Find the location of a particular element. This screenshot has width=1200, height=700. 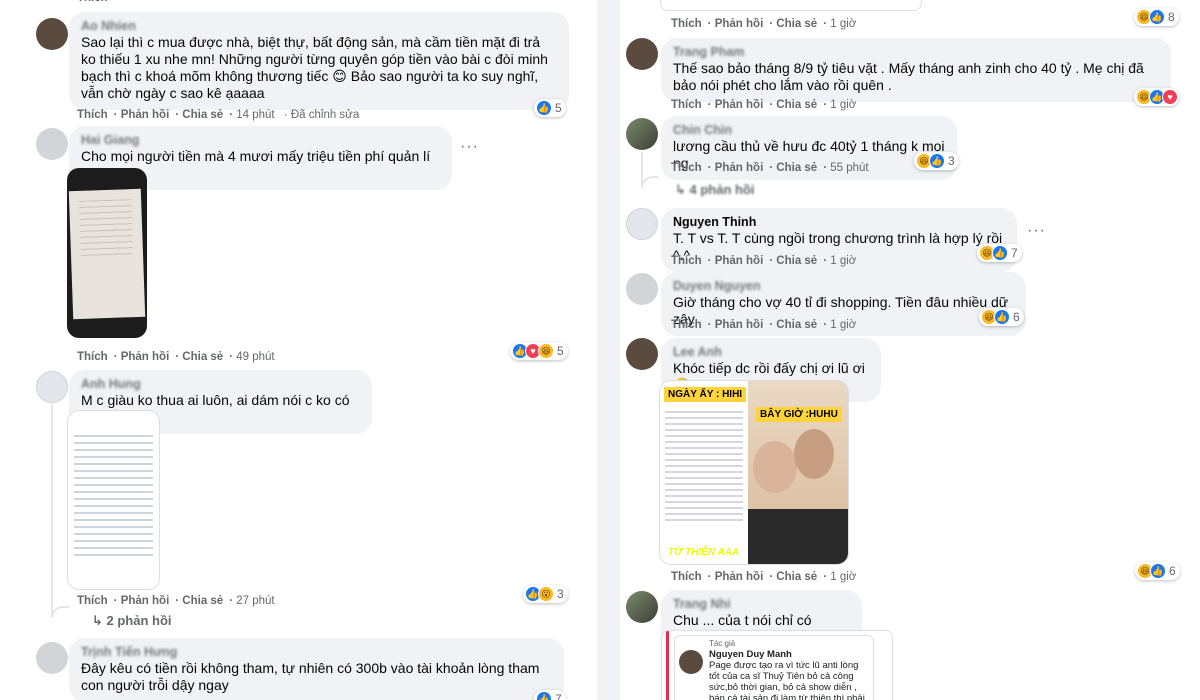

reaction-summary: 😆 👍 8 is located at coordinates (1156, 17).